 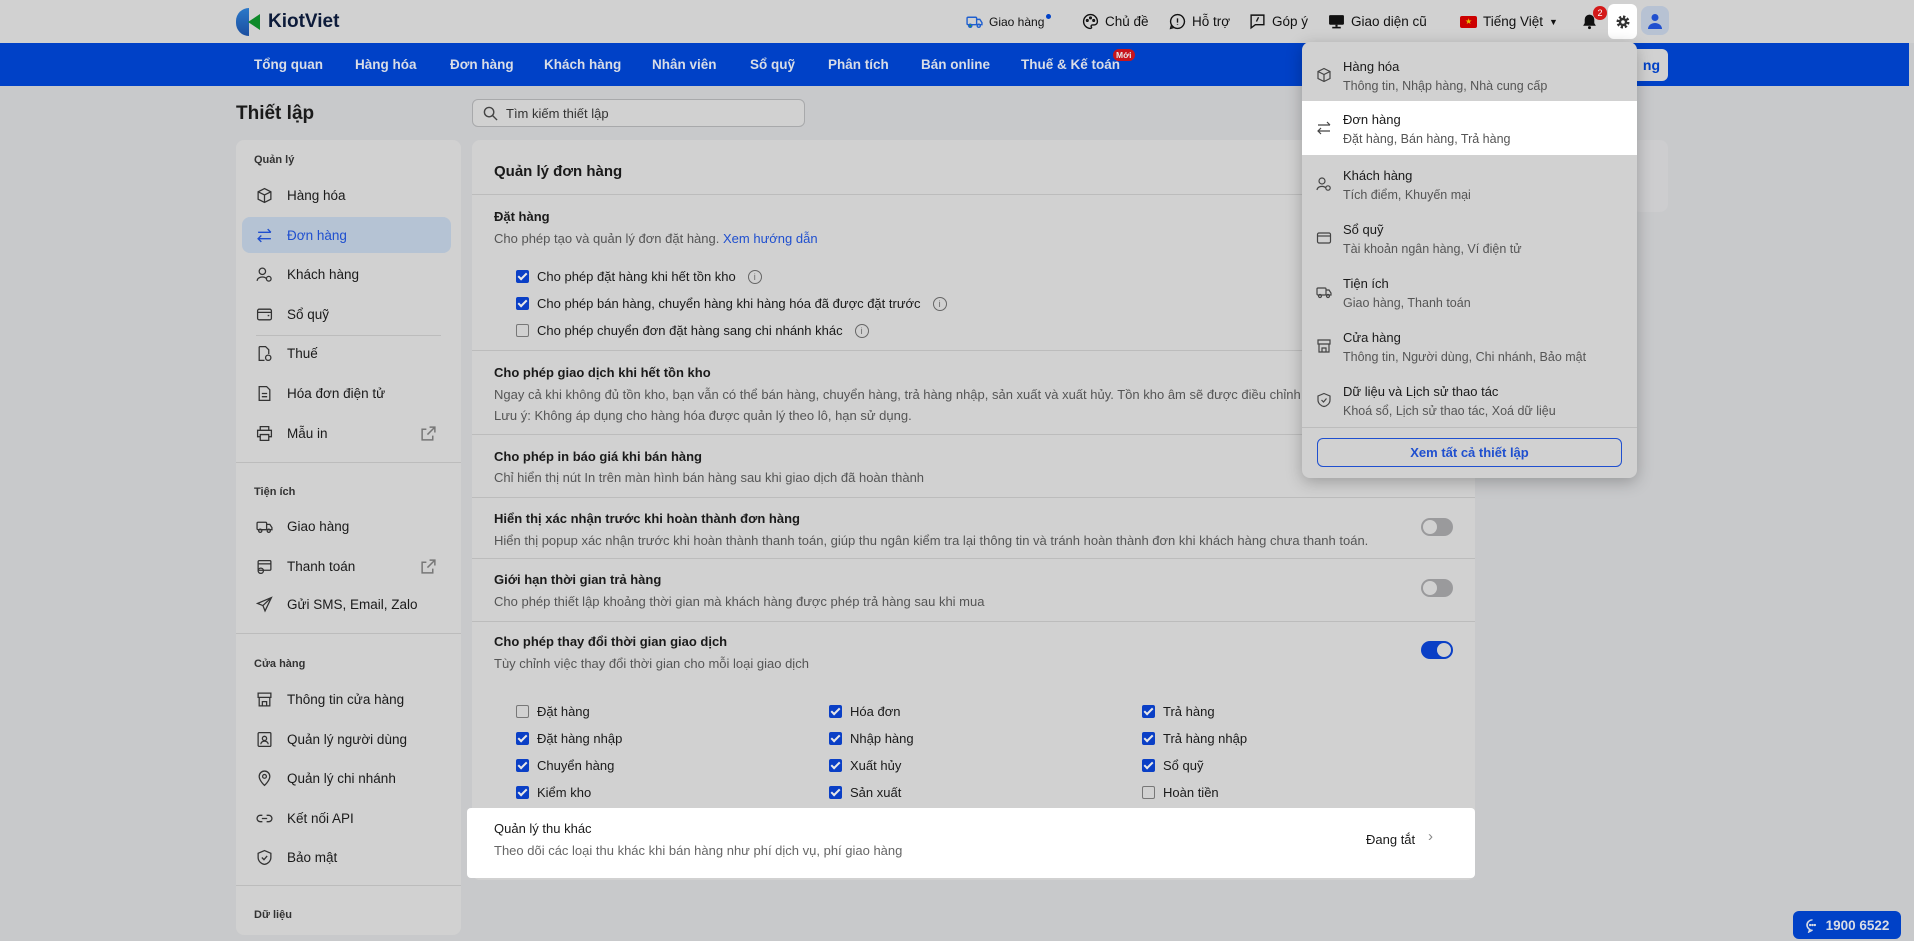 I want to click on sidebar-item-delivery: Giao hàng, so click(x=346, y=526).